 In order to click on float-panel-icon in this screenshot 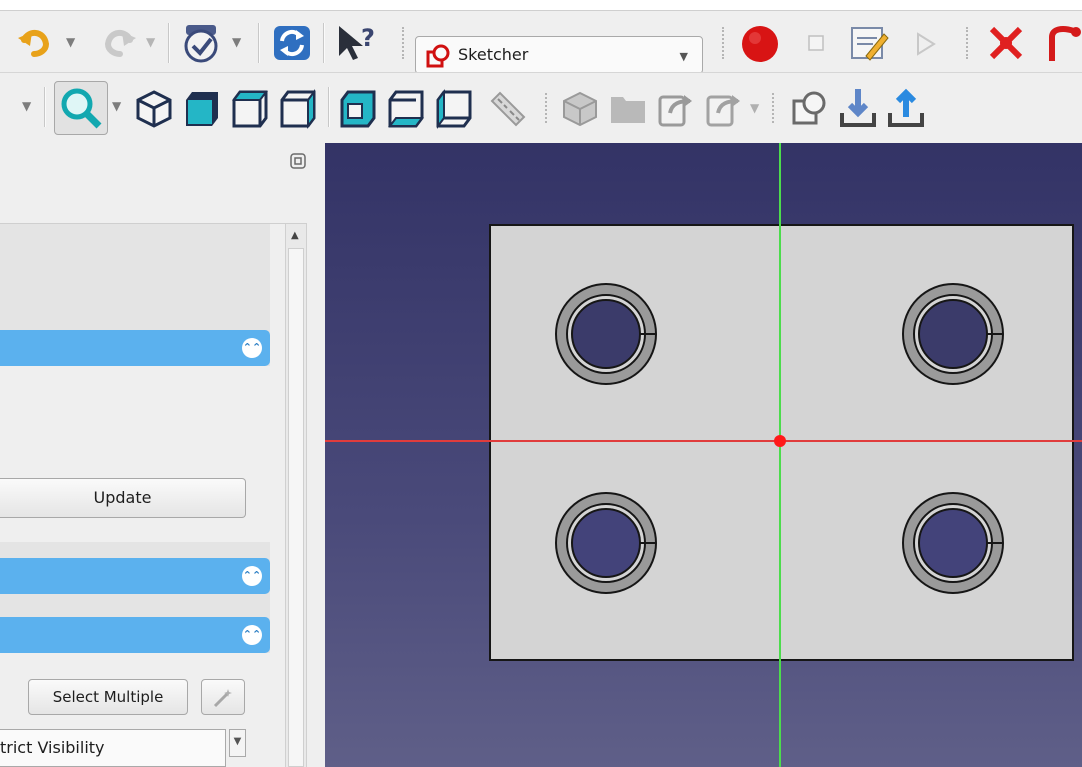, I will do `click(298, 161)`.